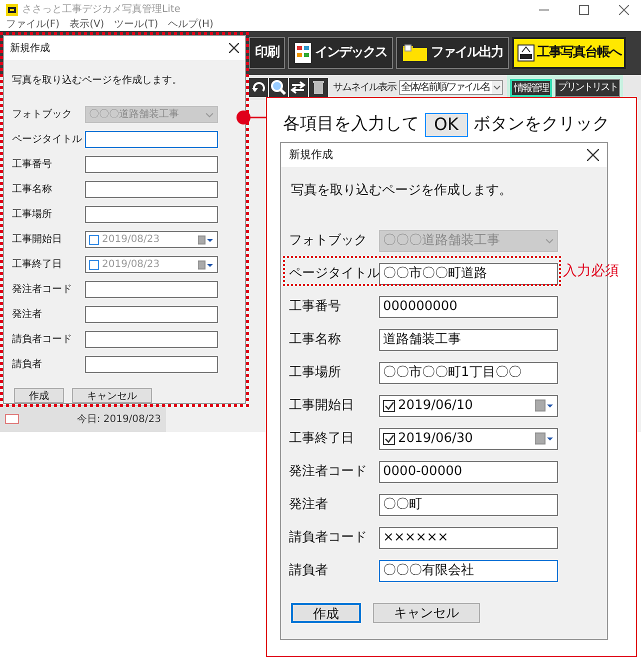 This screenshot has width=641, height=657. Describe the element at coordinates (591, 271) in the screenshot. I see `required-note: 入力必須` at that location.